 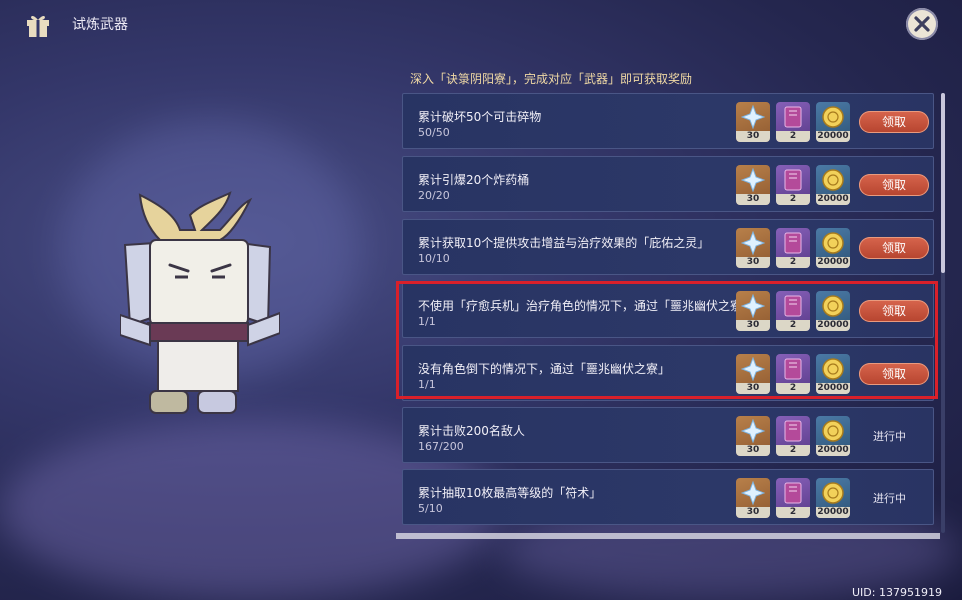 What do you see at coordinates (481, 24) in the screenshot?
I see `header: 试炼武器` at bounding box center [481, 24].